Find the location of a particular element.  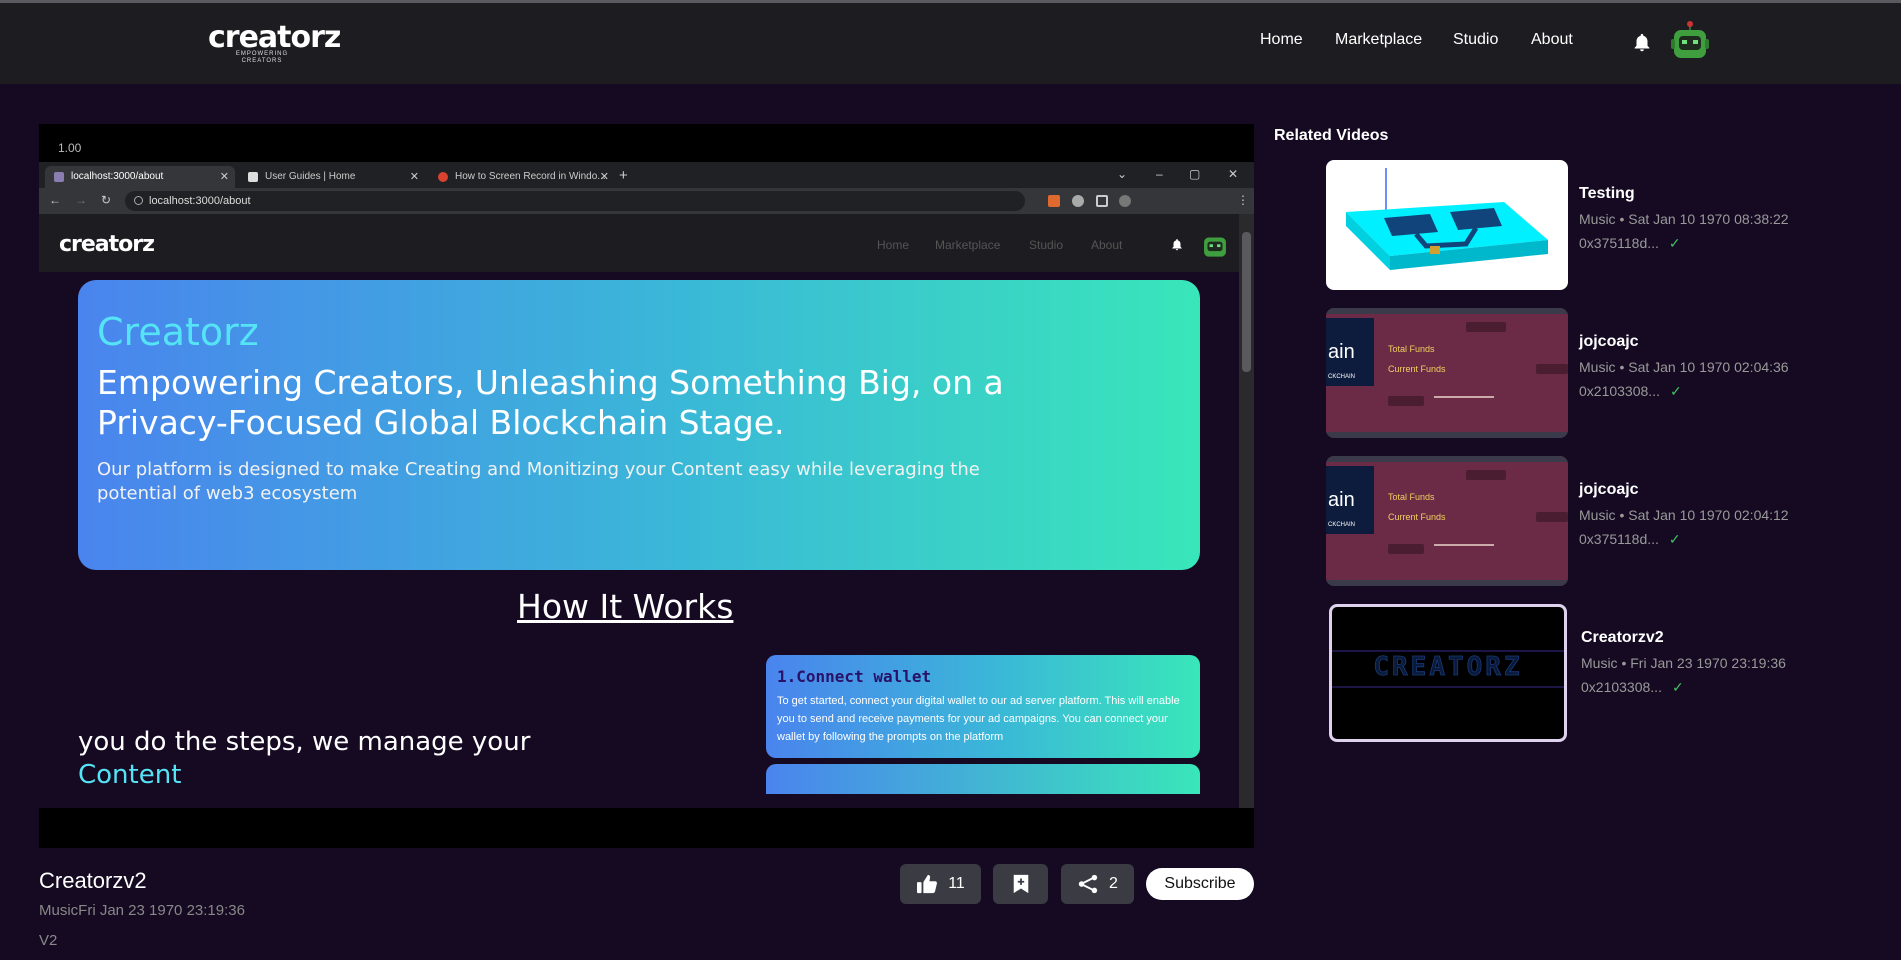

puzzle-extension-icon is located at coordinates (1078, 201).